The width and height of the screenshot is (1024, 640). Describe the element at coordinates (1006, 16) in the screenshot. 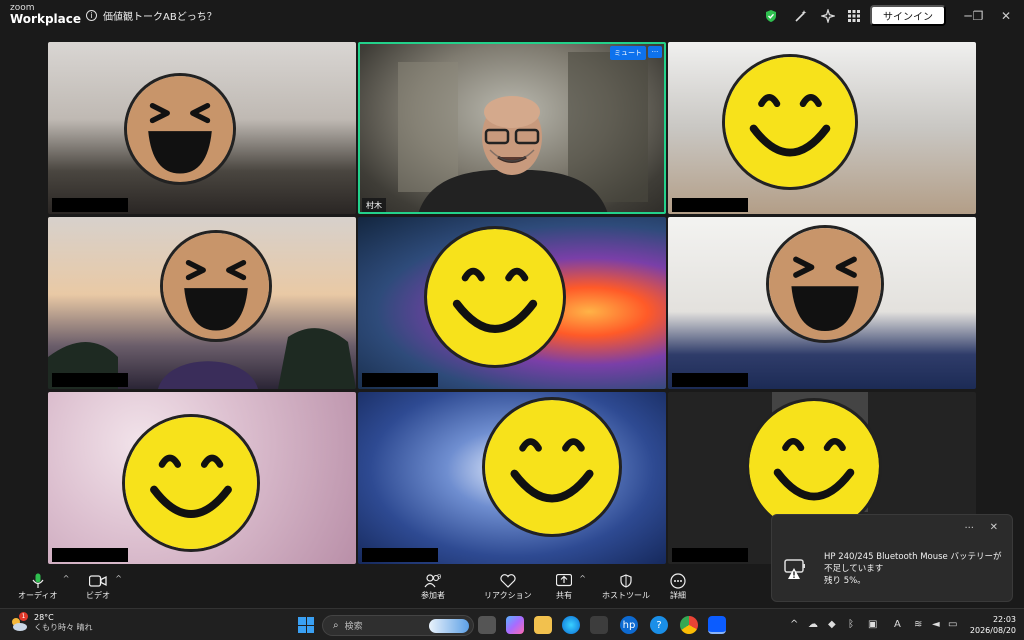

I see `close-window-icon: ✕` at that location.